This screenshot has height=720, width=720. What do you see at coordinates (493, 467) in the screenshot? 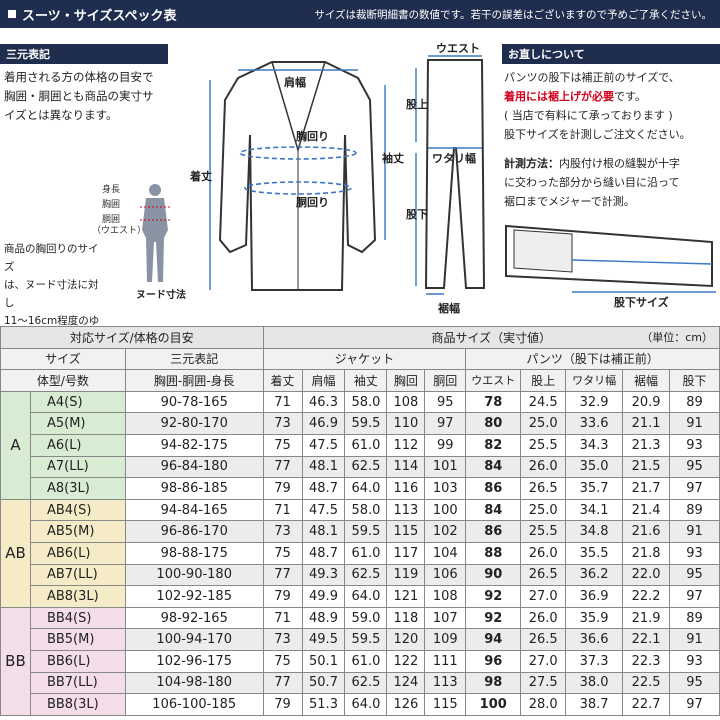
I see `table-cell: 84` at bounding box center [493, 467].